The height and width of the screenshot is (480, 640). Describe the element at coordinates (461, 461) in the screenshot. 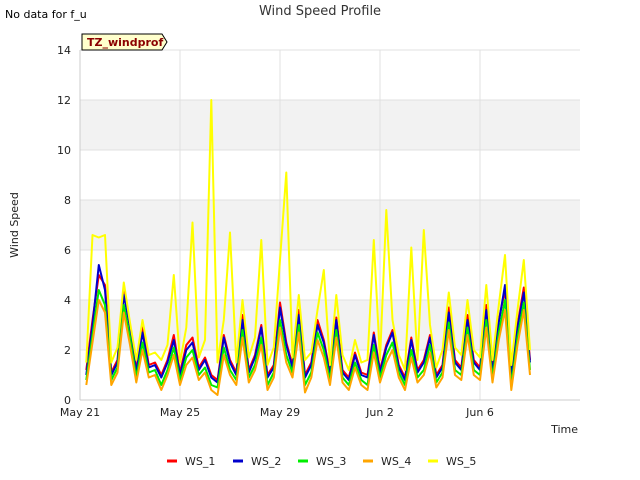

I see `legend-label: WS_5` at that location.